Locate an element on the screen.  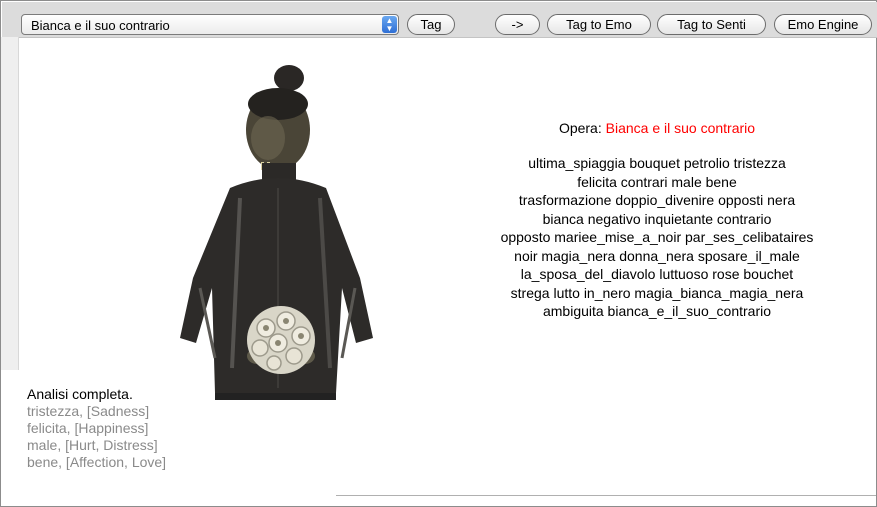
tag-to-emo-button: Tag to Emo is located at coordinates (599, 24).